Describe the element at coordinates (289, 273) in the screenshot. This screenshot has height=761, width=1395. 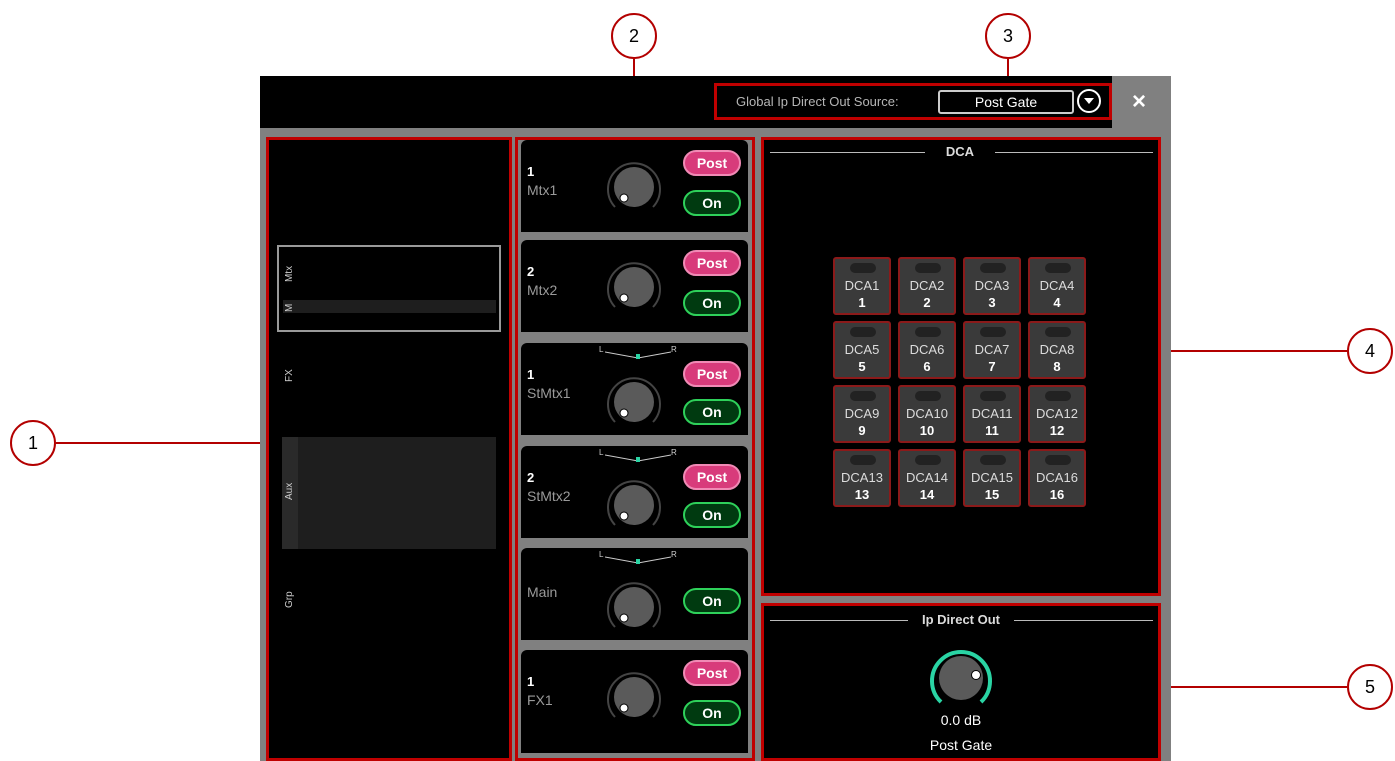
I see `tab-mtx-label: Mtx` at that location.